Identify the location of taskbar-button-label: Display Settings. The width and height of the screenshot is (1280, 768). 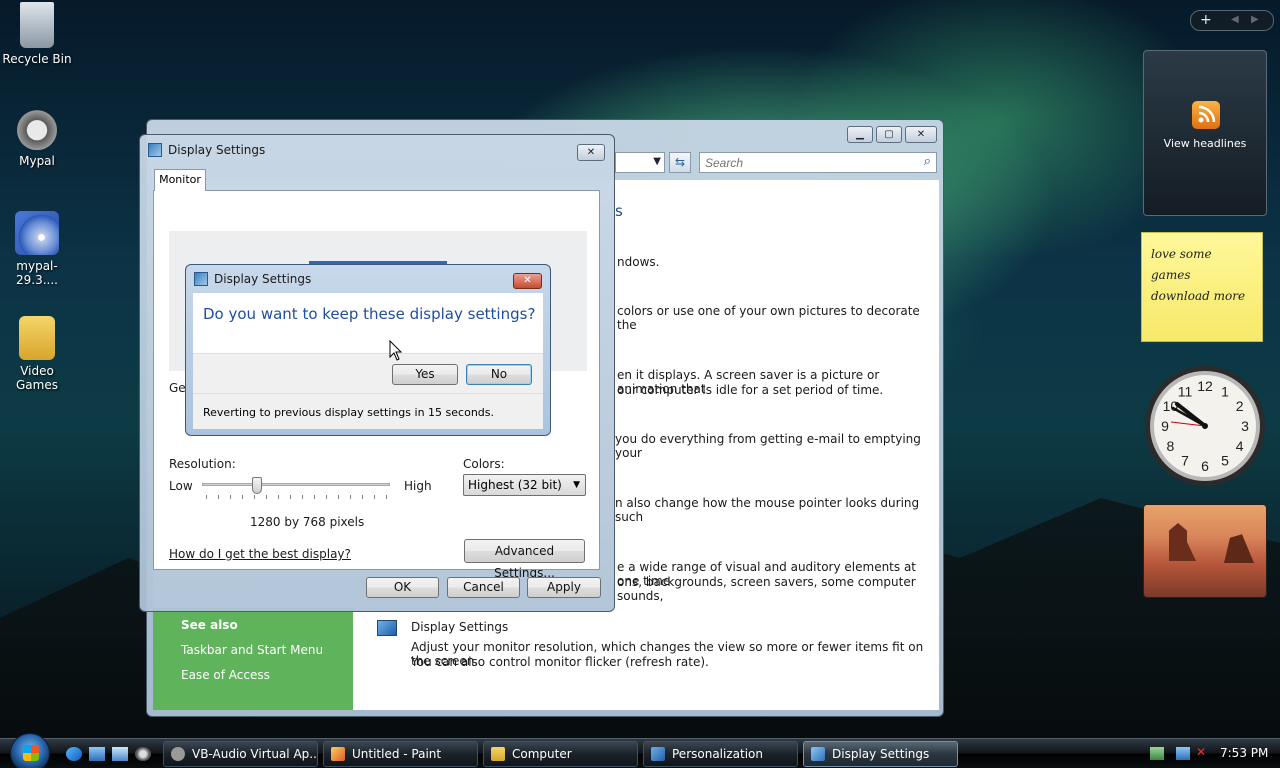
(881, 754).